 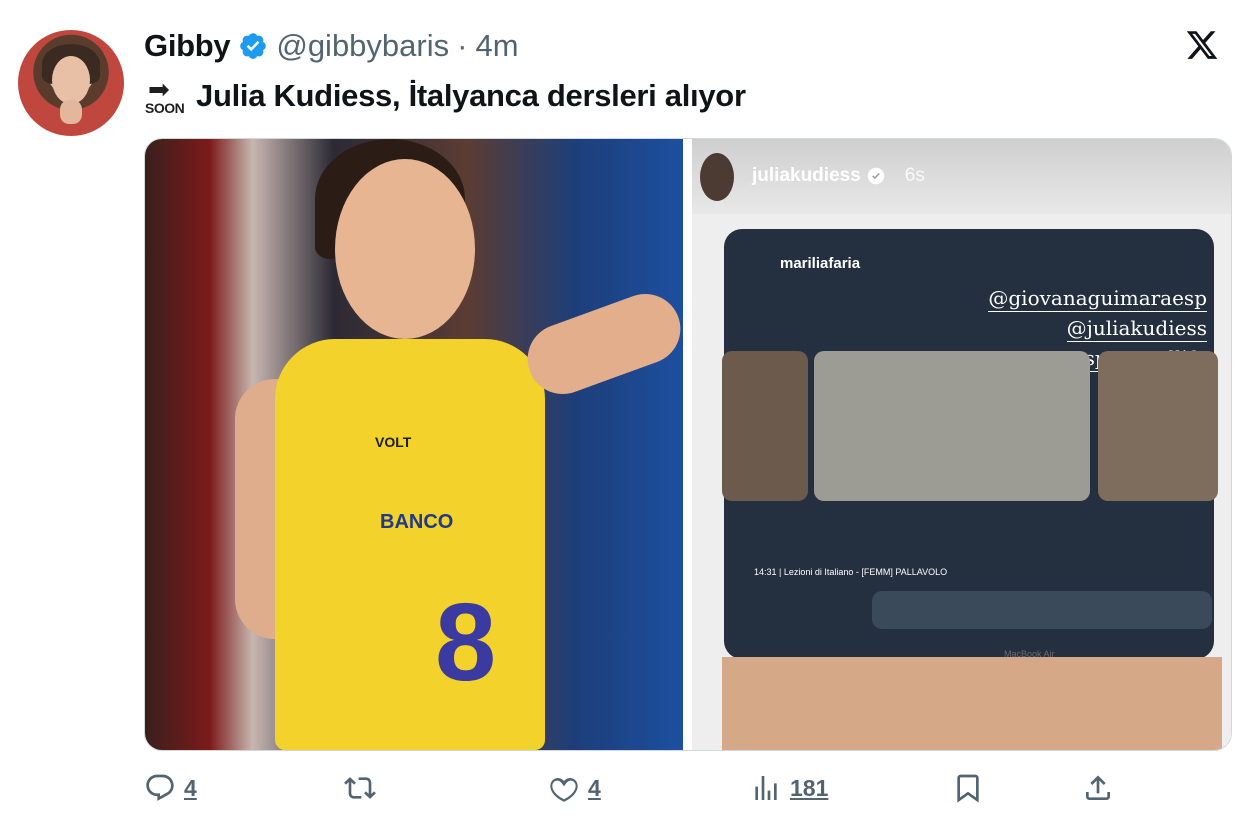 I want to click on verified-badge-icon, so click(x=253, y=46).